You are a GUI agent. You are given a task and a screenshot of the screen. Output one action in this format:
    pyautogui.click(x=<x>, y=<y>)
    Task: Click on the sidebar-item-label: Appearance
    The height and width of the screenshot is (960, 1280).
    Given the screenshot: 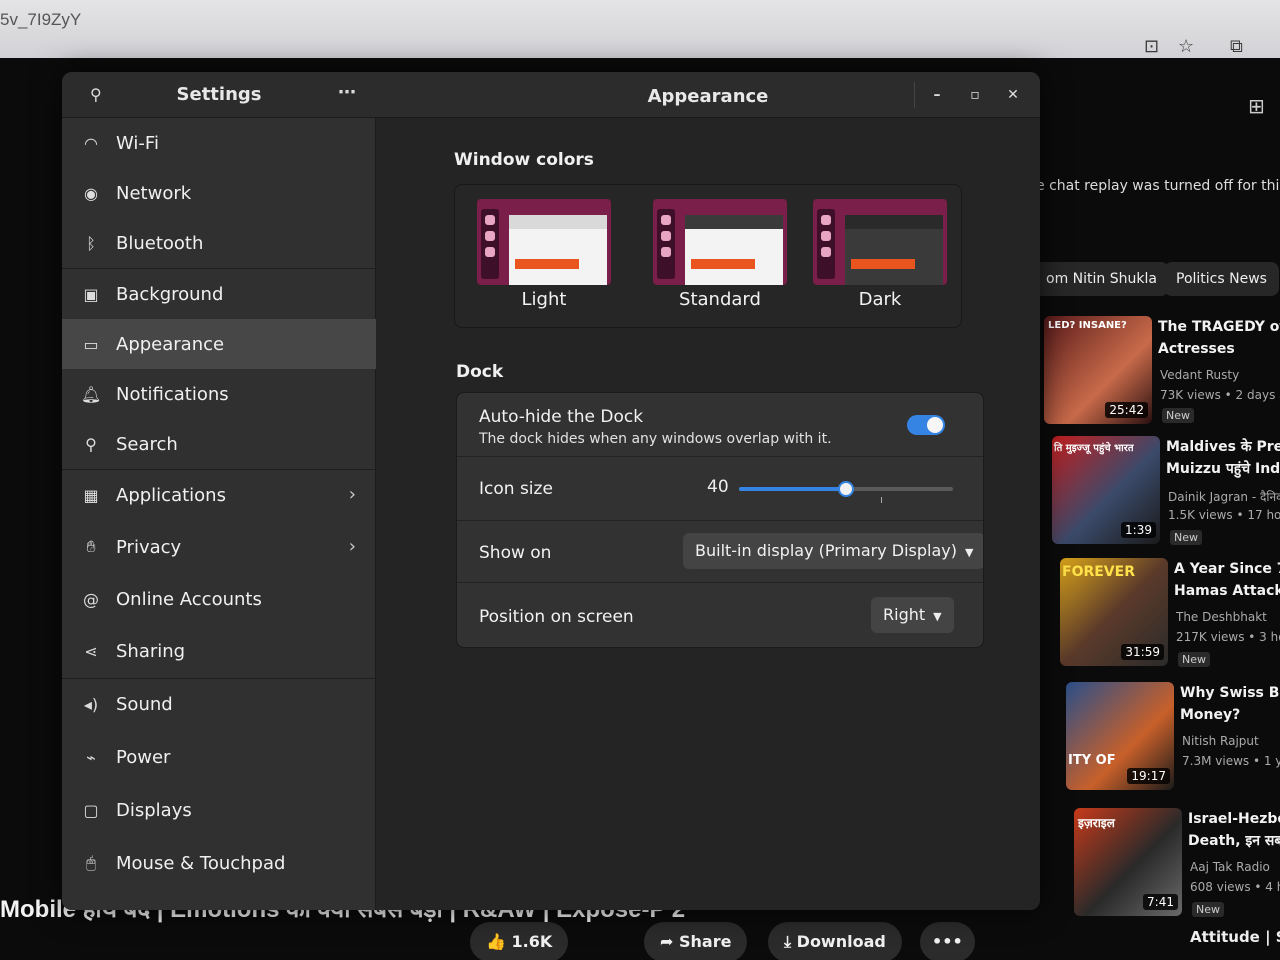 What is the action you would take?
    pyautogui.click(x=170, y=344)
    